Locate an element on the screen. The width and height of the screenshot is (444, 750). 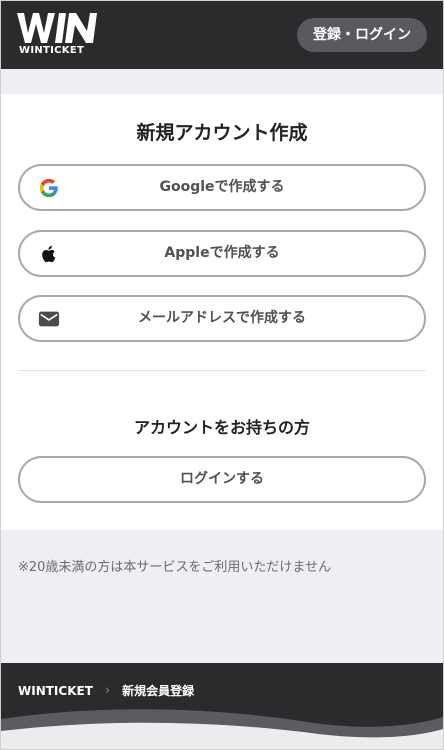
google-signup-button: Googleで作成する is located at coordinates (222, 187).